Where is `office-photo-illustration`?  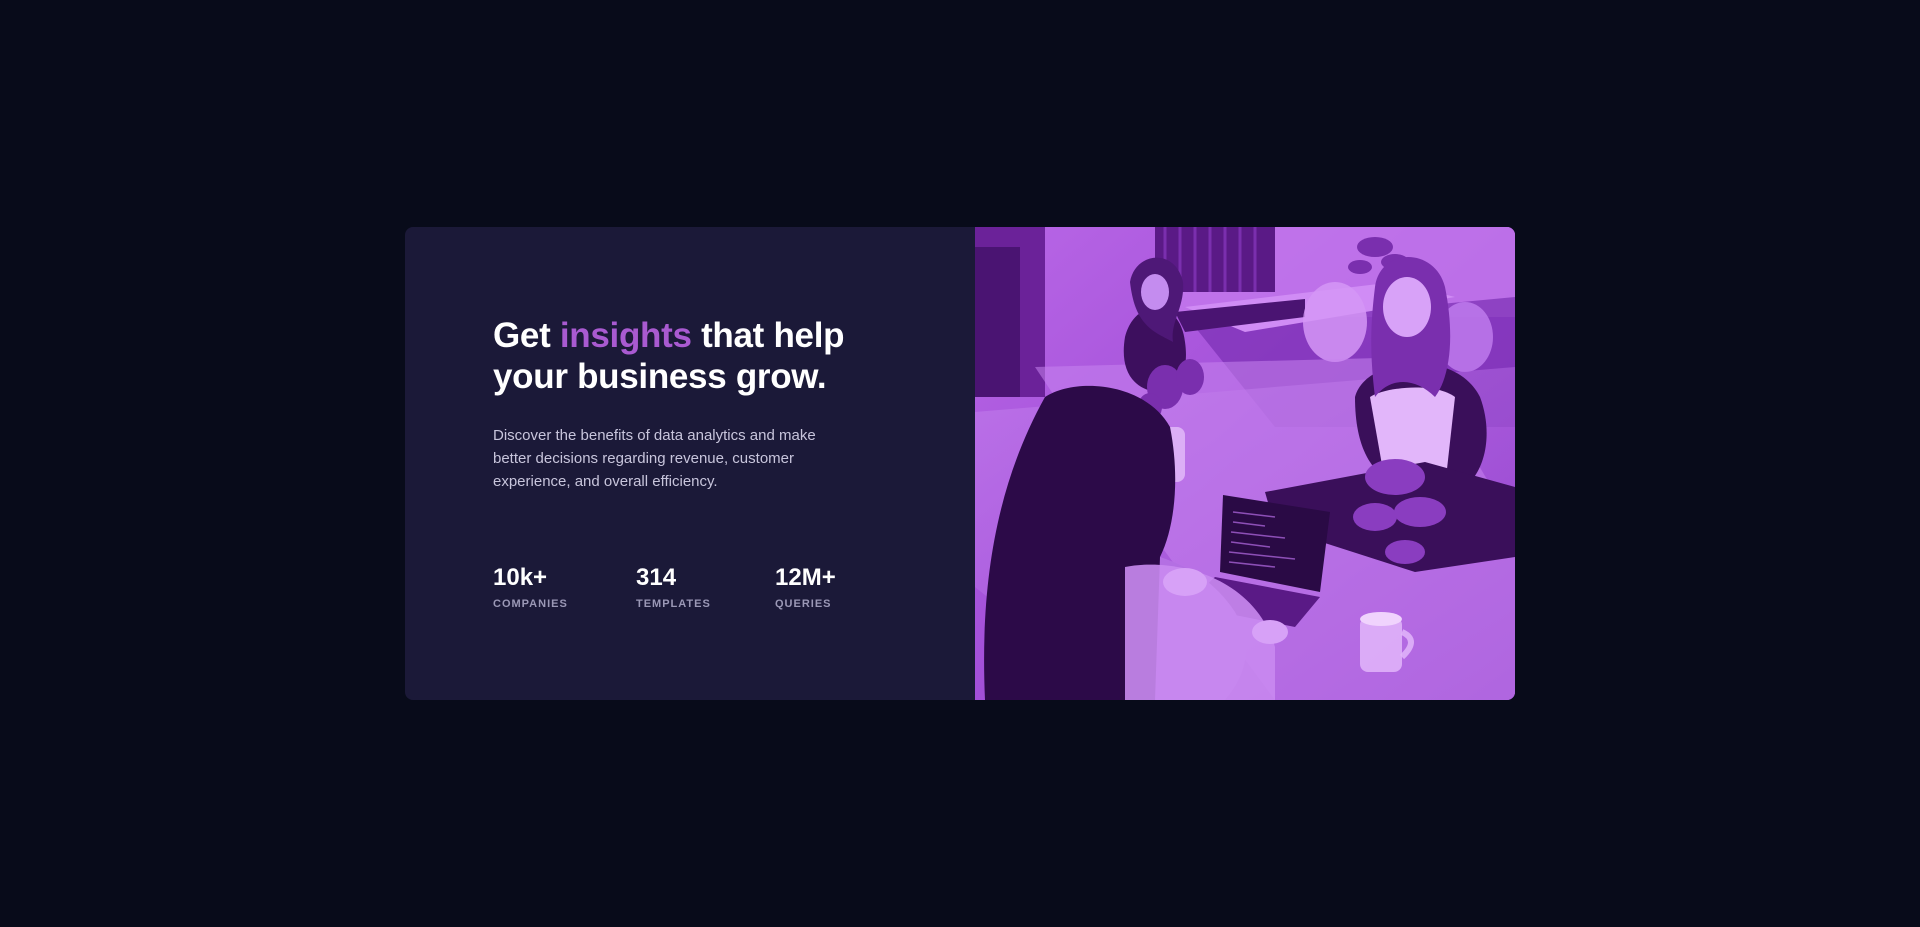 office-photo-illustration is located at coordinates (1245, 463).